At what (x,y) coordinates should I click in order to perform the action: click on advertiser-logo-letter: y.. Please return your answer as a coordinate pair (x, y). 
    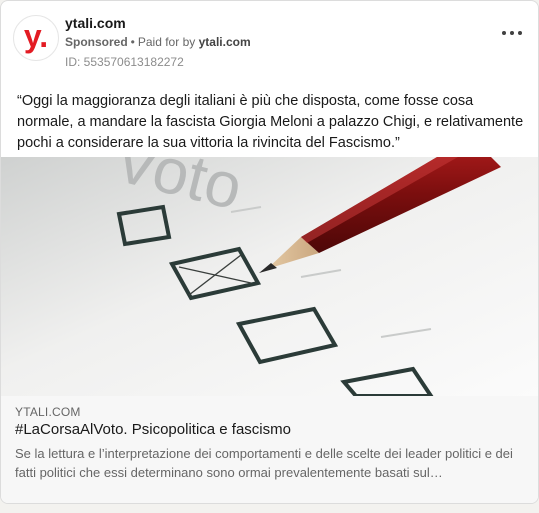
    Looking at the image, I should click on (36, 36).